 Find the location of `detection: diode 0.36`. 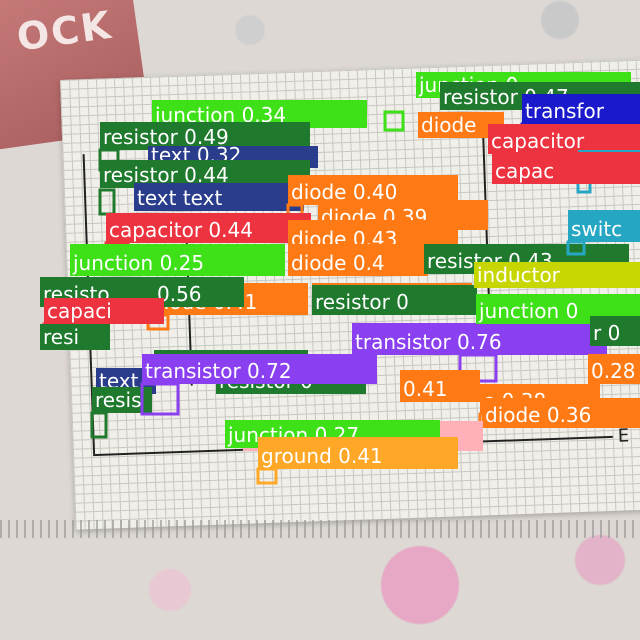

detection: diode 0.36 is located at coordinates (561, 413).